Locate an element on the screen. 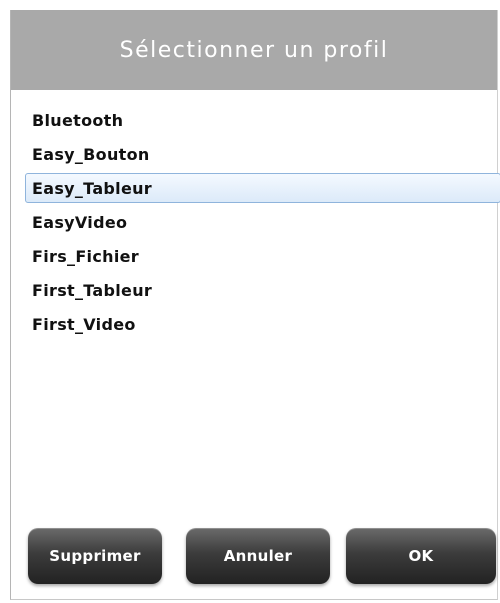  ok-button: OK is located at coordinates (421, 556).